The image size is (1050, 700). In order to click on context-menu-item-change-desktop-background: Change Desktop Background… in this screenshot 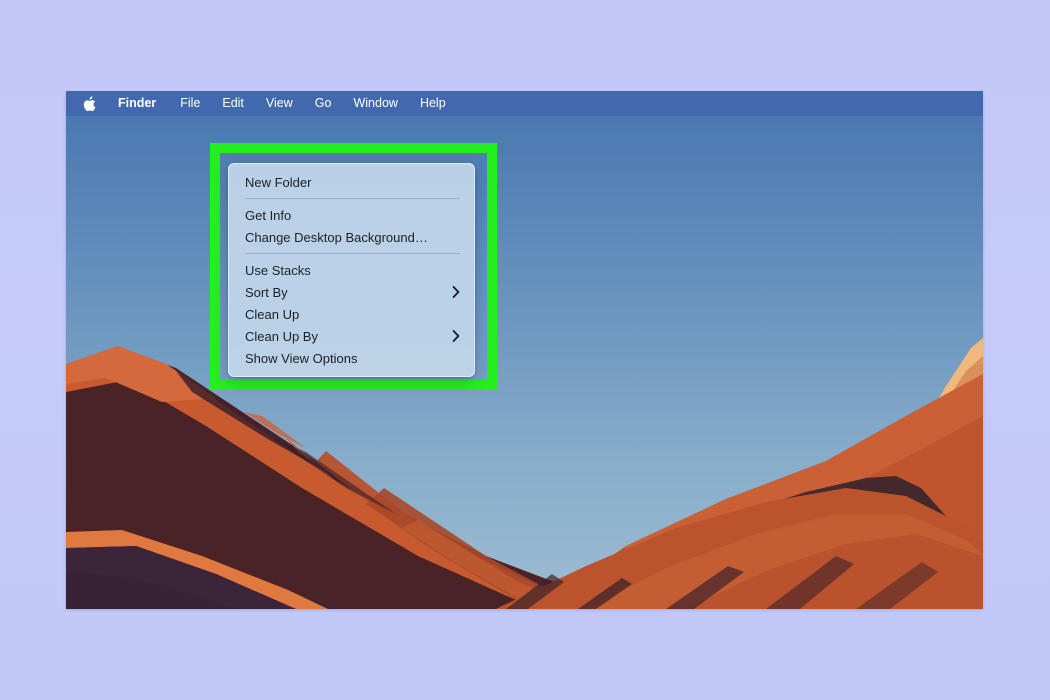, I will do `click(351, 237)`.